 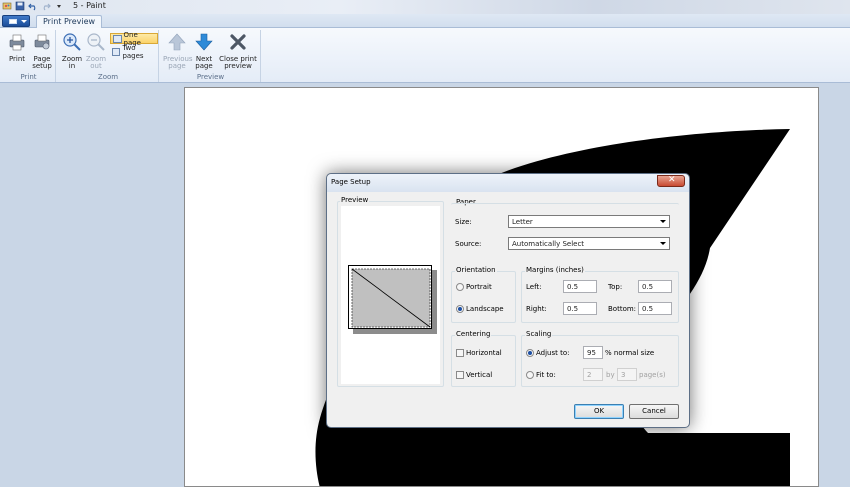 I want to click on paper-size-select: Letter, so click(x=589, y=221).